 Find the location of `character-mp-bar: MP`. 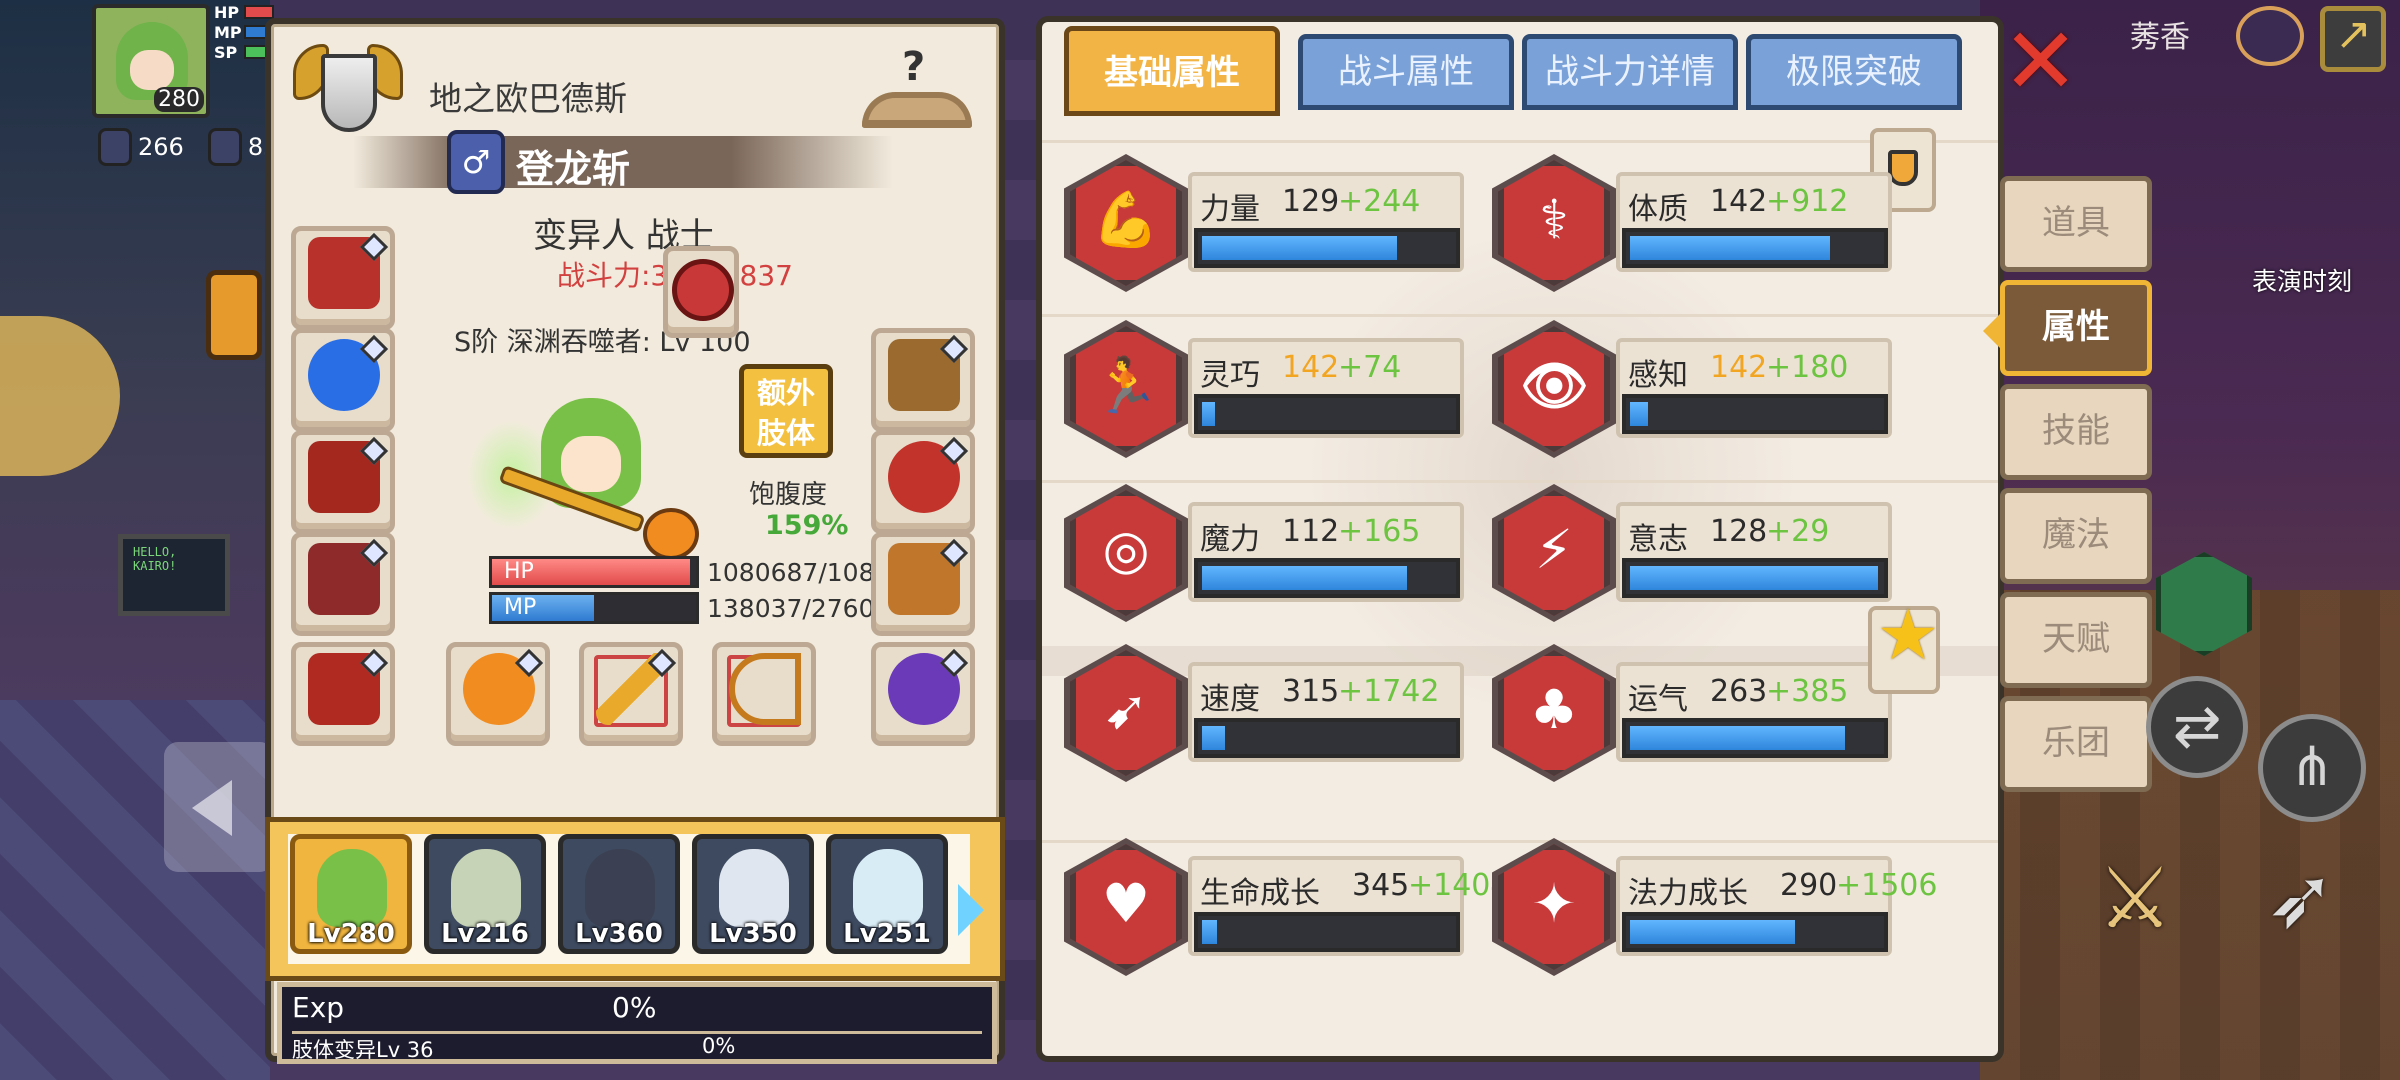

character-mp-bar: MP is located at coordinates (594, 608).